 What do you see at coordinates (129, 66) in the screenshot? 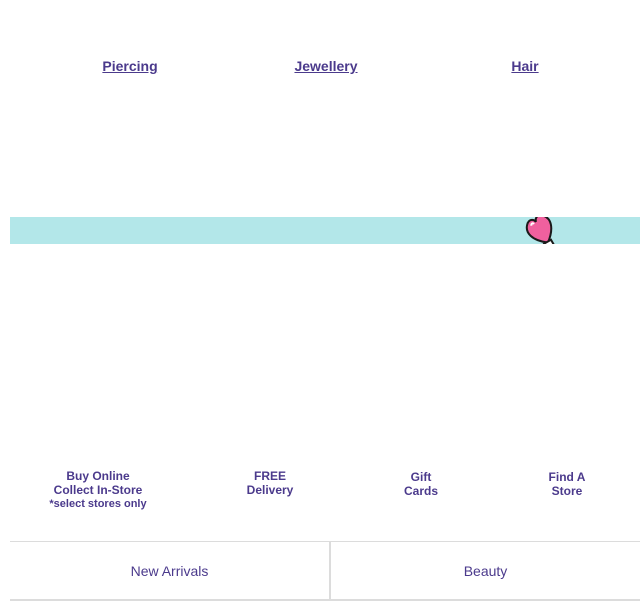
I see `category-link-piercing: Piercing` at bounding box center [129, 66].